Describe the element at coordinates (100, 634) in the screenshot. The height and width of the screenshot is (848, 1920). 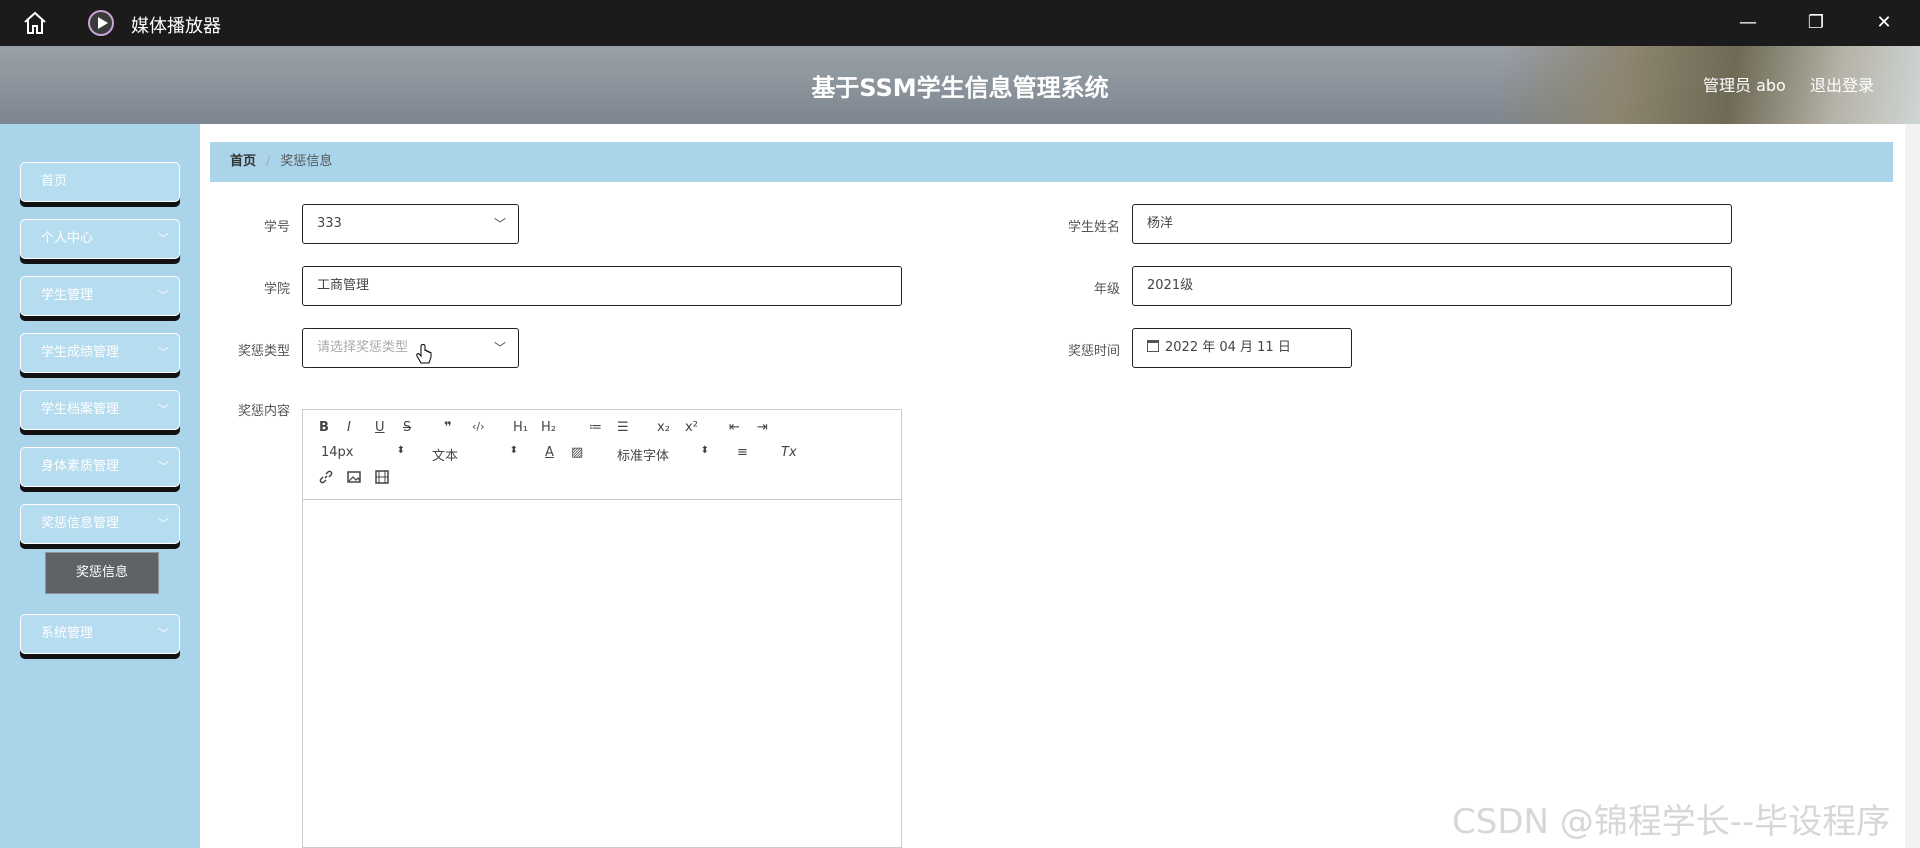
I see `sidebar-item-system-management: 系统管理 ﹀` at that location.